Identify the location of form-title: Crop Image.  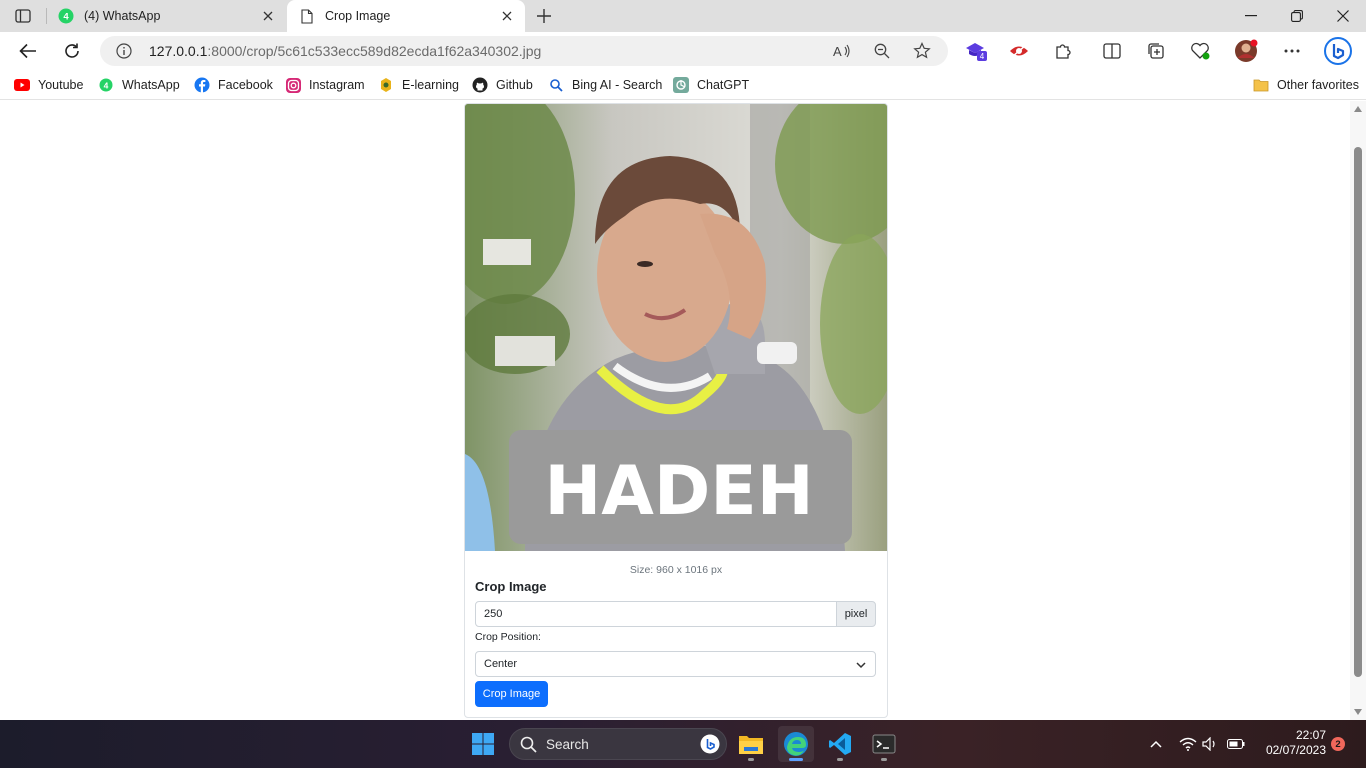
(511, 586).